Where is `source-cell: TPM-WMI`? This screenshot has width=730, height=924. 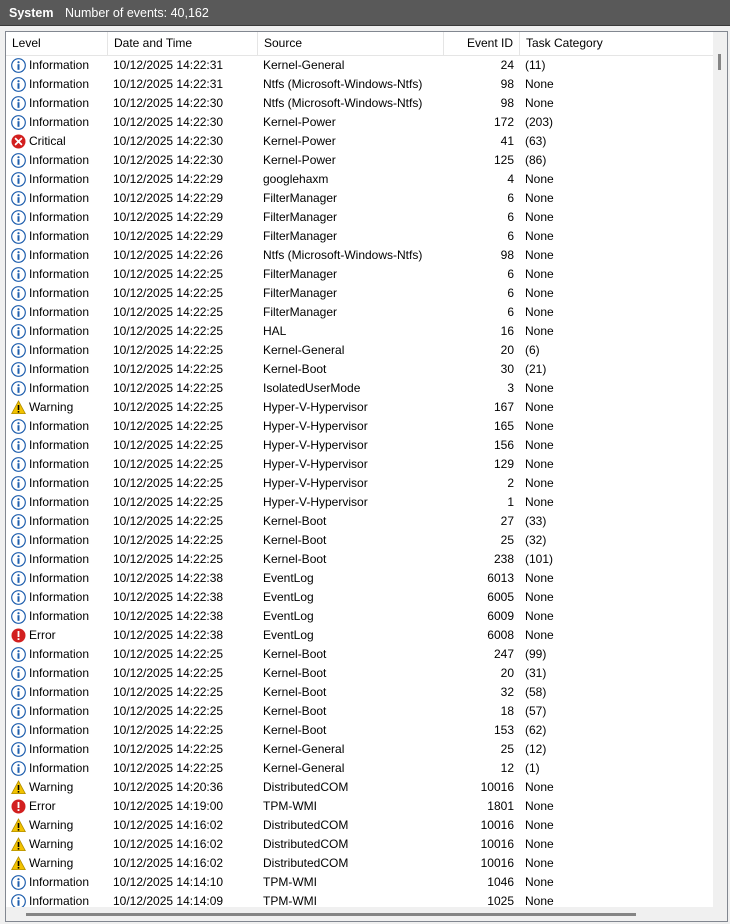
source-cell: TPM-WMI is located at coordinates (290, 882).